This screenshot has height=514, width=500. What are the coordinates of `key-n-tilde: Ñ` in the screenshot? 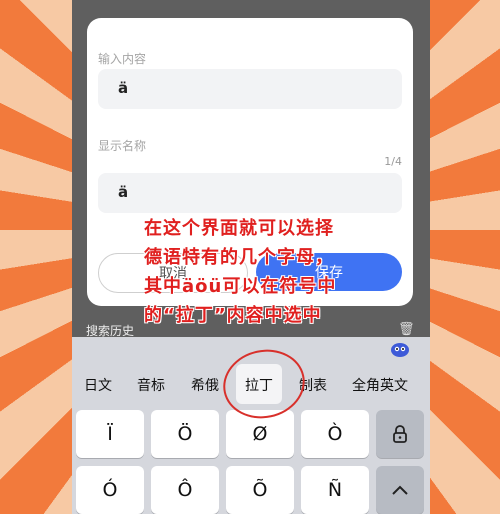 It's located at (335, 490).